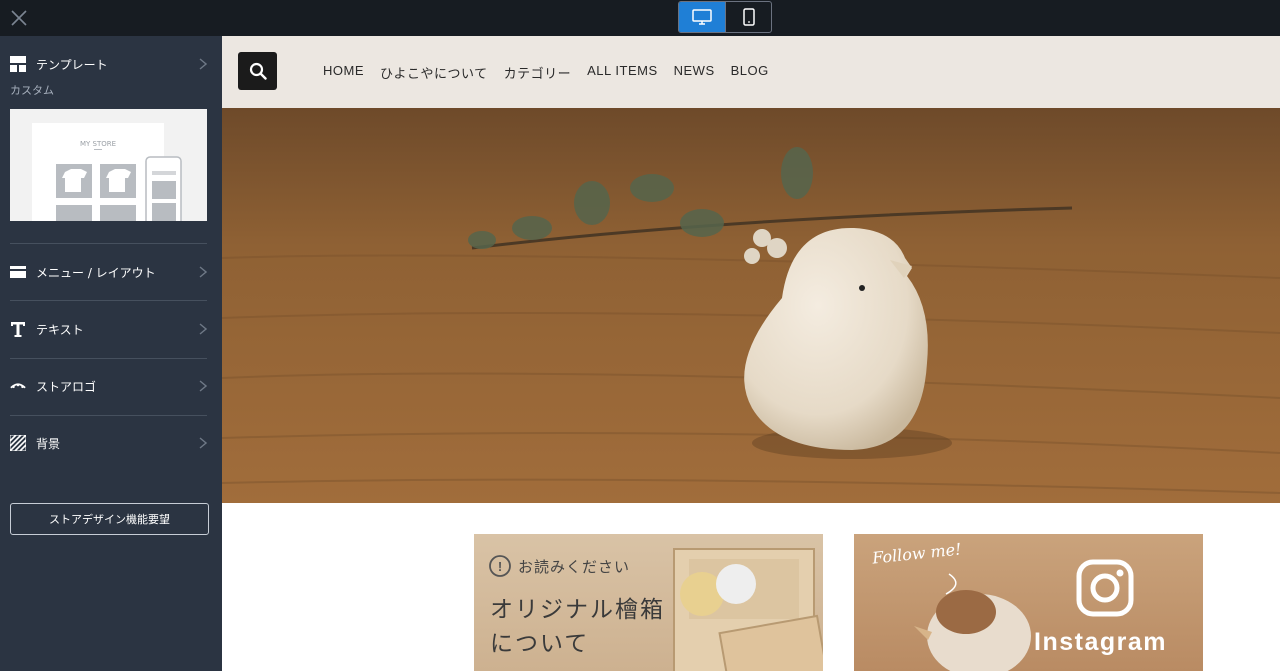  What do you see at coordinates (434, 72) in the screenshot?
I see `nav-about: ひよこやについて` at bounding box center [434, 72].